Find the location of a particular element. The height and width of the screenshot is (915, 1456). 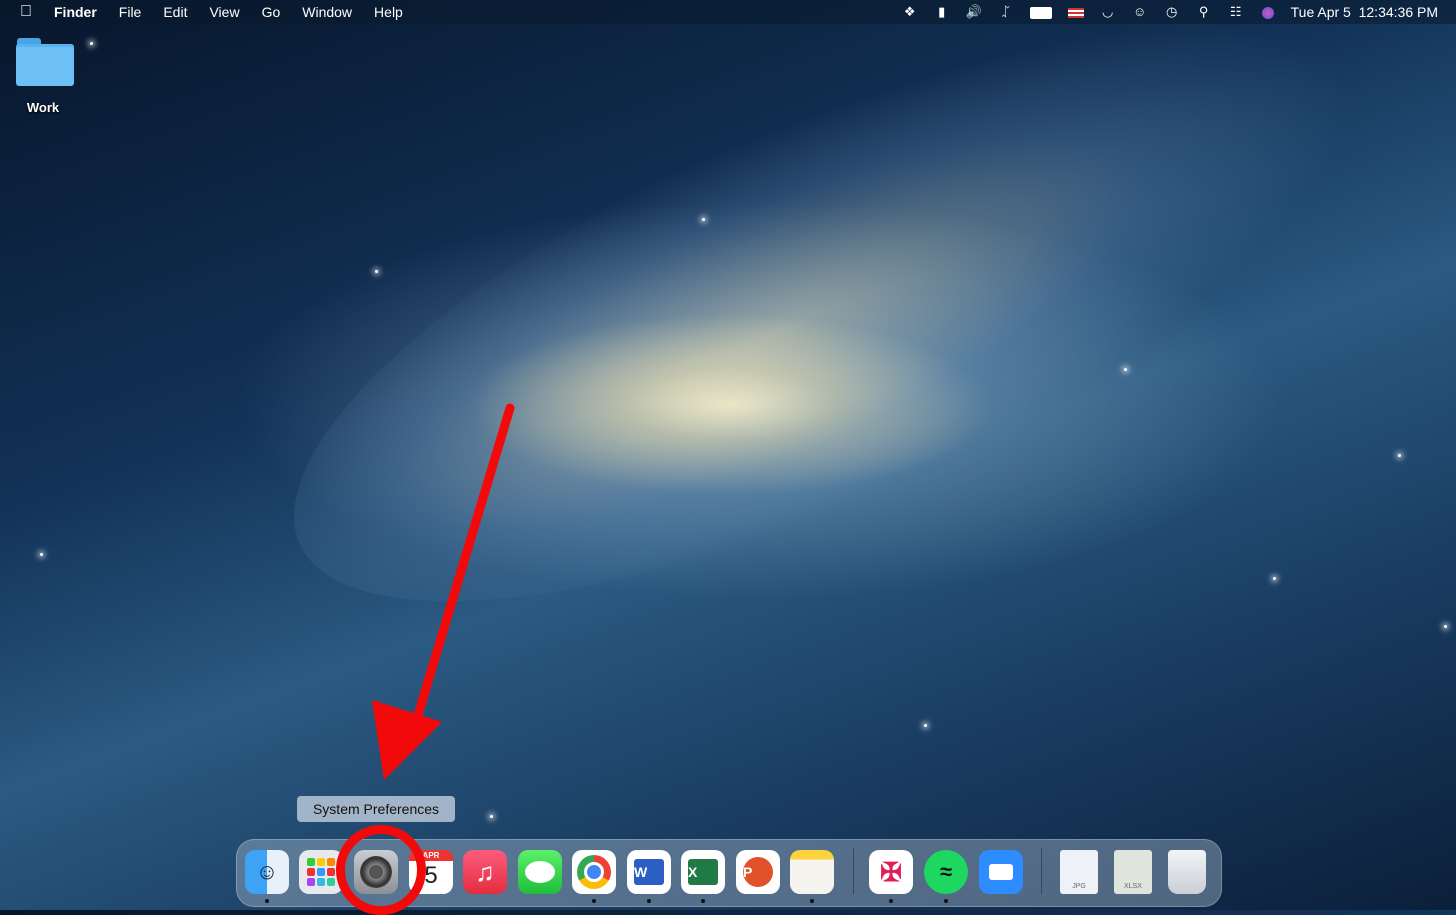

video-camera-icon is located at coordinates (1001, 872).